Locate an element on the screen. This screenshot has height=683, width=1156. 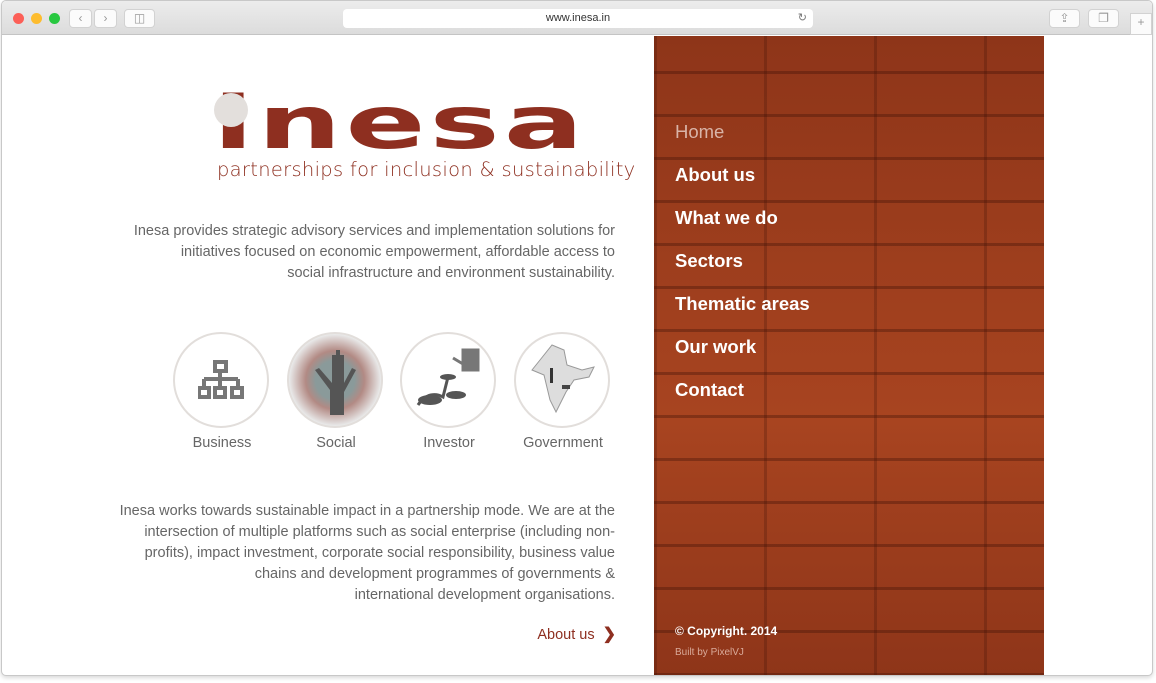
share-icon: ⇪ is located at coordinates (1064, 18).